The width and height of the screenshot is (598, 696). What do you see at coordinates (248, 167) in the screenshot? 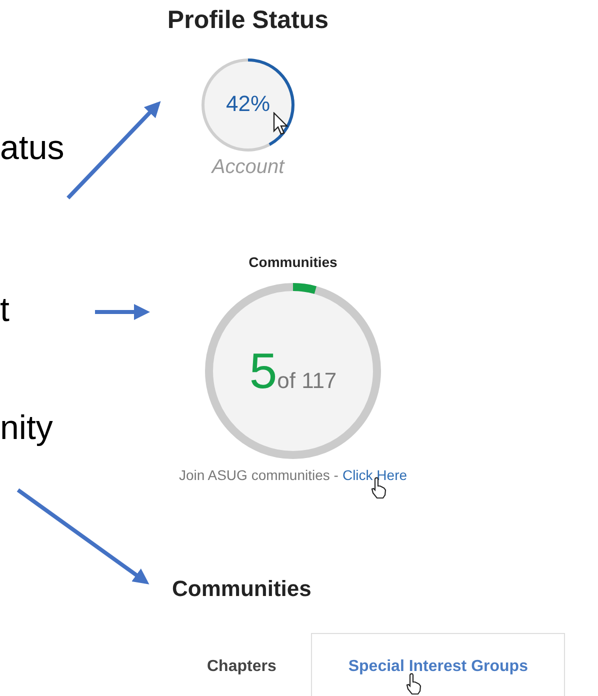
I see `ring-label: Account` at bounding box center [248, 167].